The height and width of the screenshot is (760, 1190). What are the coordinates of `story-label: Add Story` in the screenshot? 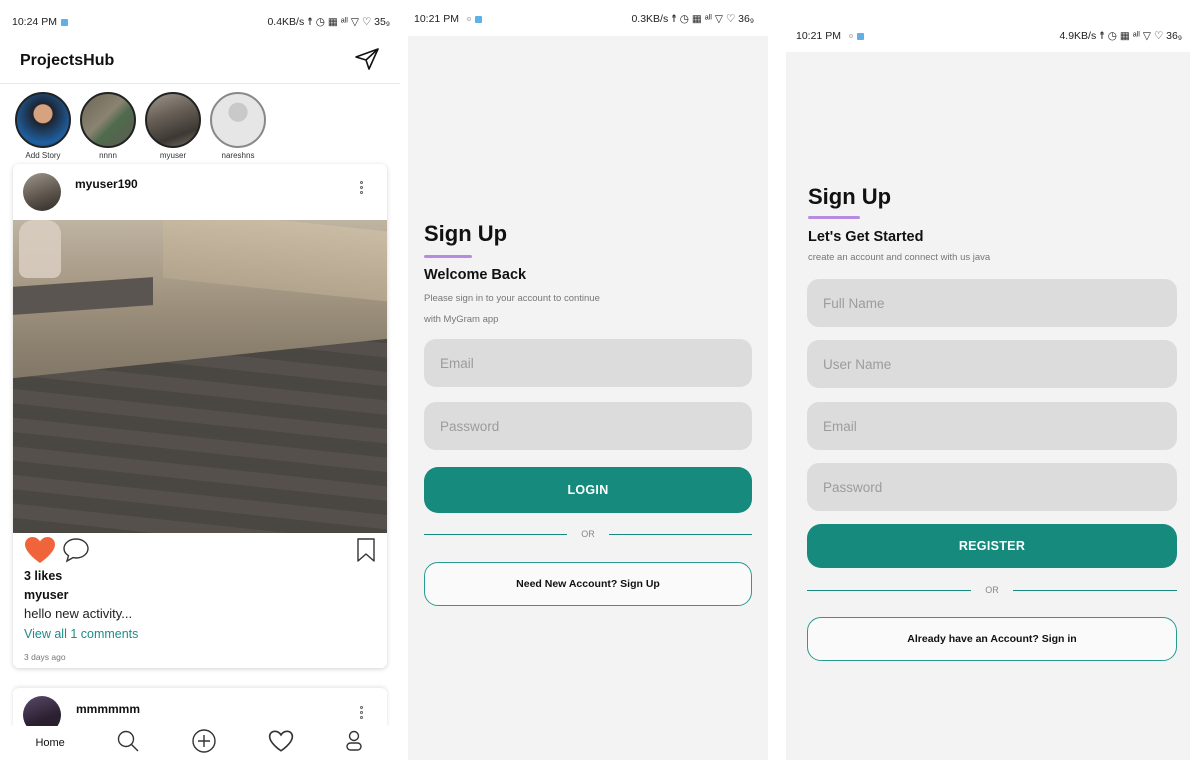 It's located at (43, 155).